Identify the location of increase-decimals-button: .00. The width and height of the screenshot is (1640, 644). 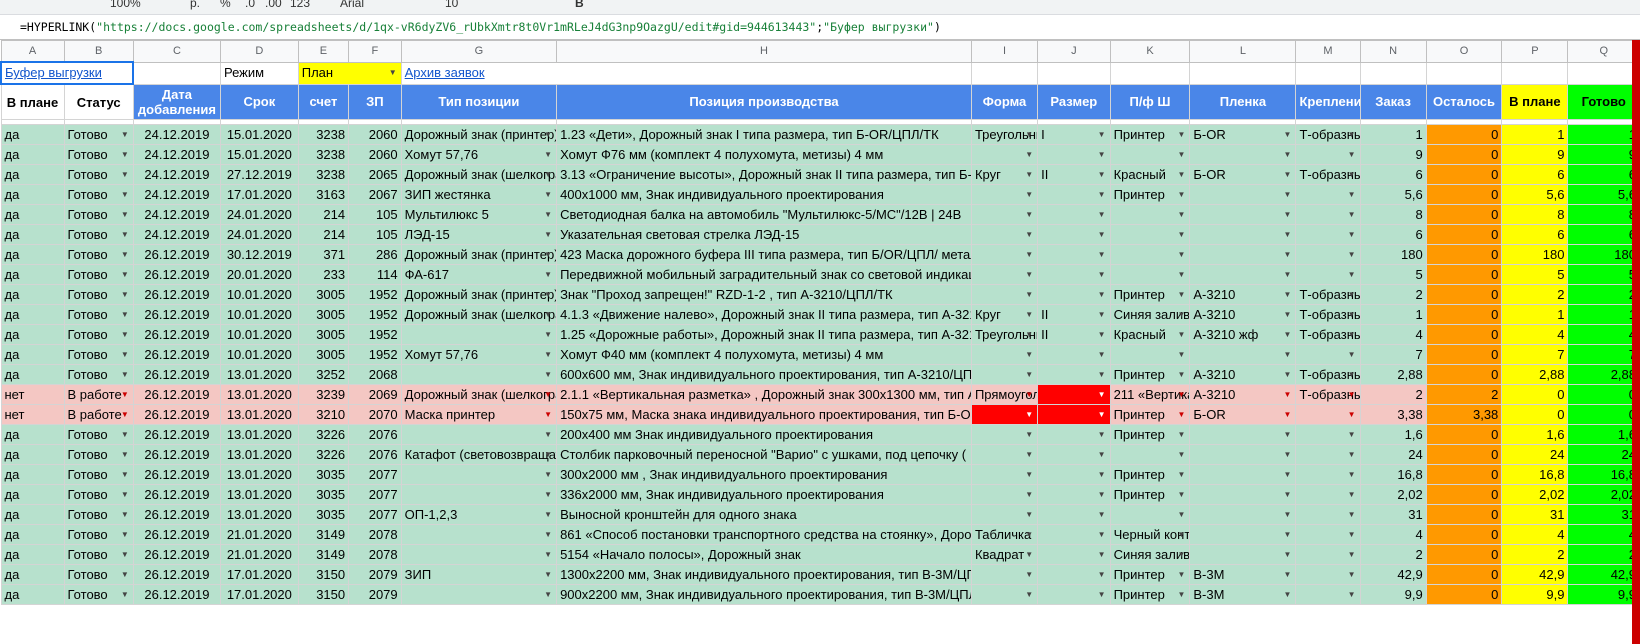
(273, 5).